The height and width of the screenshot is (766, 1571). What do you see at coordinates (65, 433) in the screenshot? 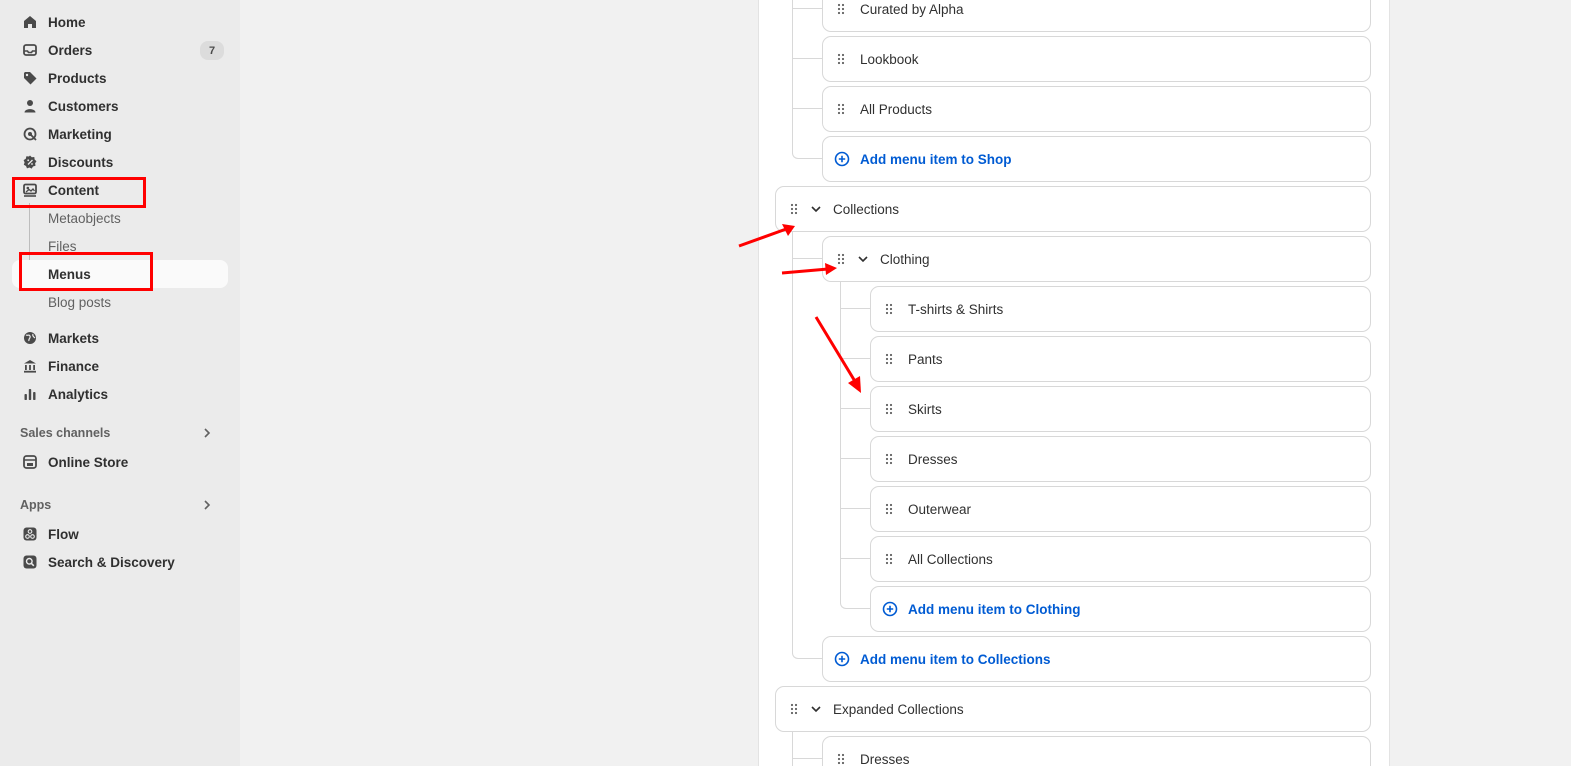
I see `sales-channels-label: Sales channels` at bounding box center [65, 433].